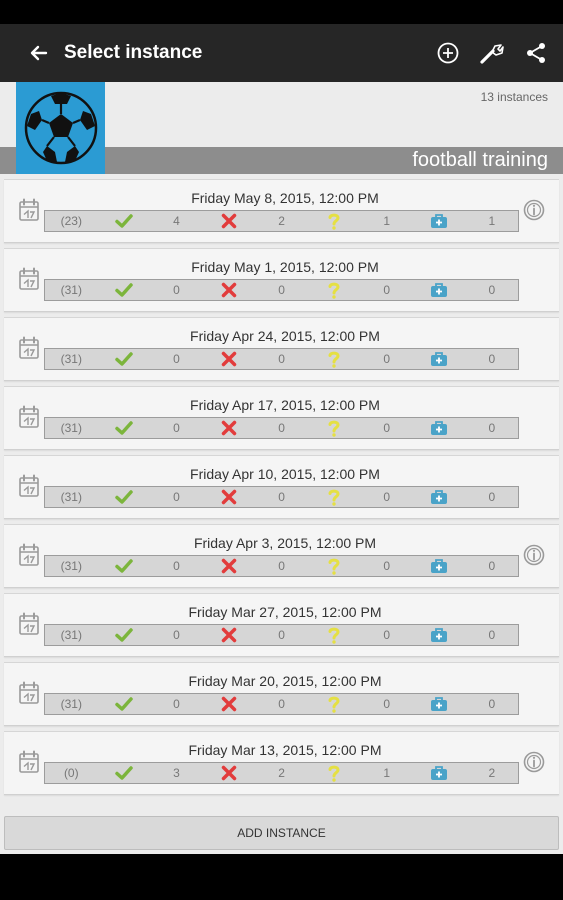  Describe the element at coordinates (285, 198) in the screenshot. I see `instance-date: Friday May 8, 2015, 12:00 PM` at that location.